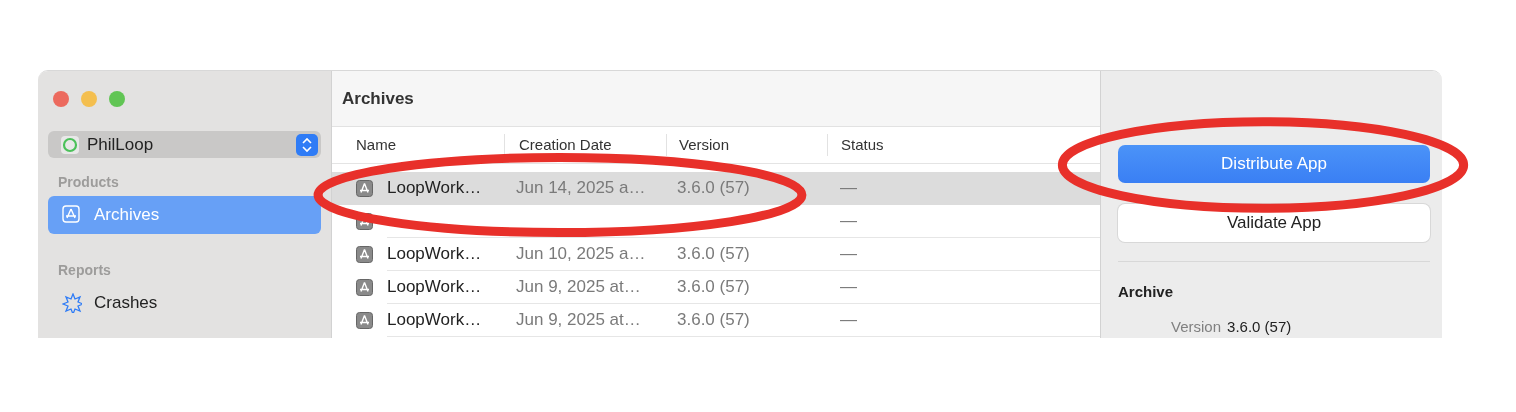 The width and height of the screenshot is (1516, 412). I want to click on sidebar-item: Crashes, so click(184, 303).